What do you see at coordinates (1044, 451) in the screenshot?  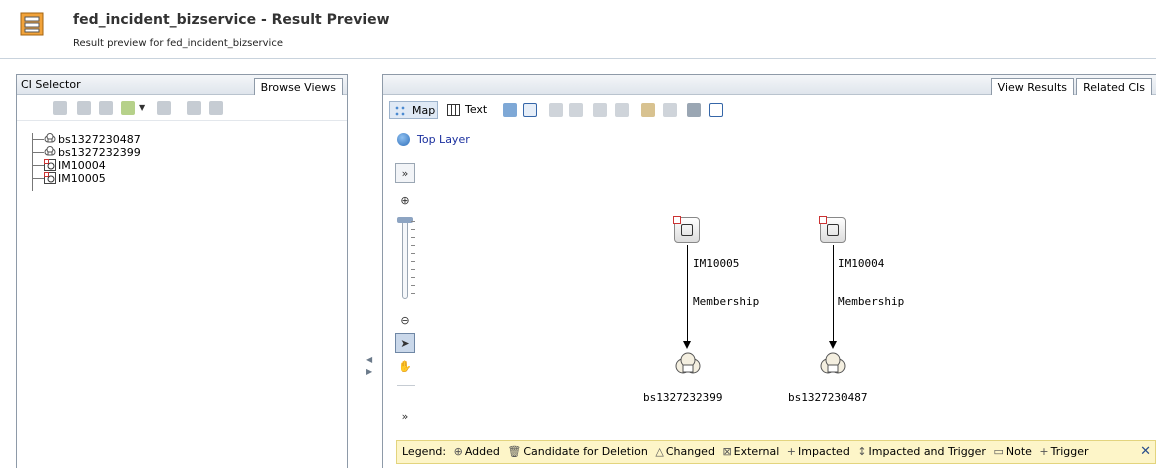 I see `trigger-icon: +` at bounding box center [1044, 451].